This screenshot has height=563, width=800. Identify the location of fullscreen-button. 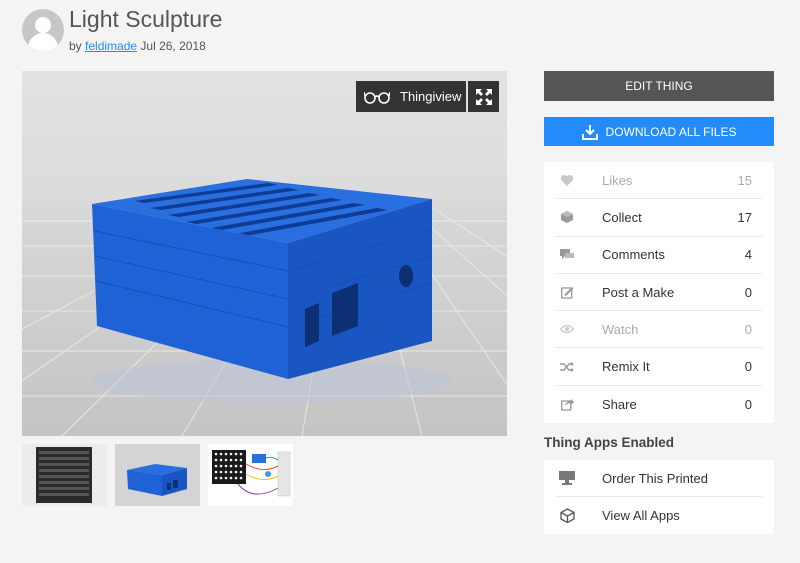
(483, 96).